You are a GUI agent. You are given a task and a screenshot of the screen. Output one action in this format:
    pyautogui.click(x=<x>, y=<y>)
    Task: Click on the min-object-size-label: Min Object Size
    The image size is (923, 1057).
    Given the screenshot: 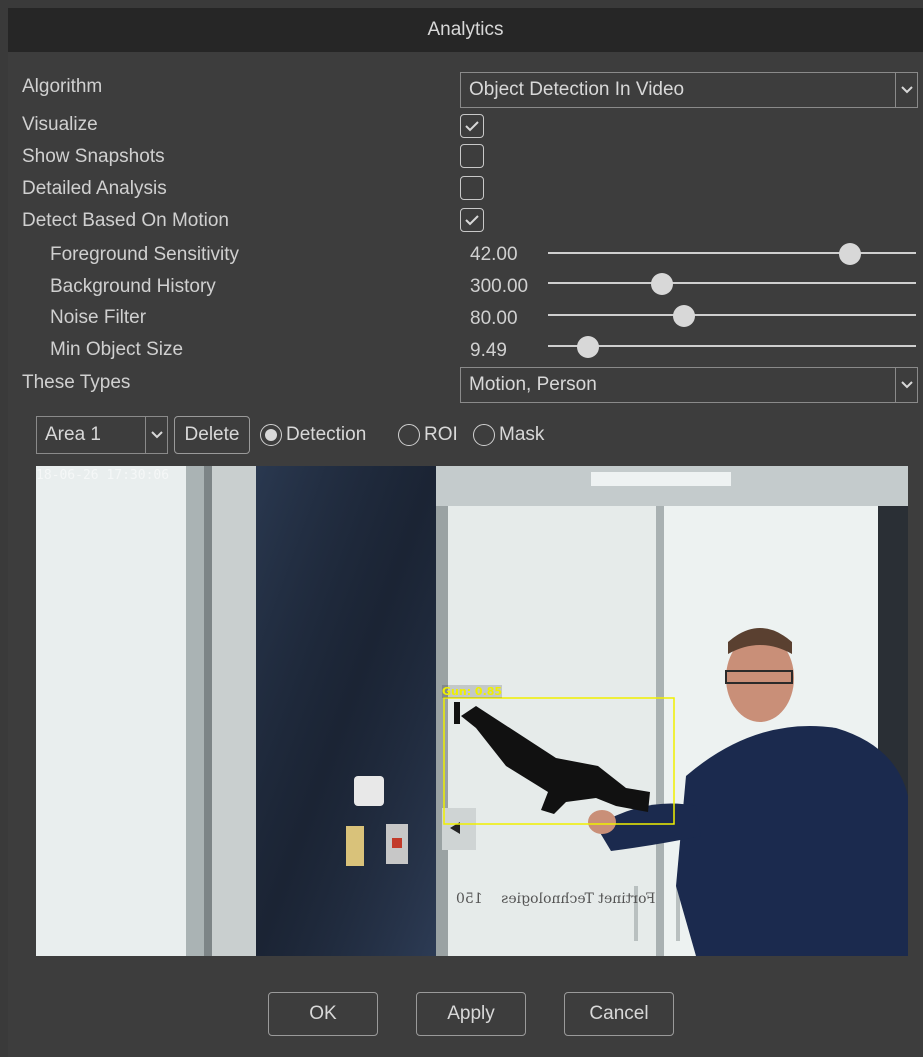 What is the action you would take?
    pyautogui.click(x=117, y=349)
    